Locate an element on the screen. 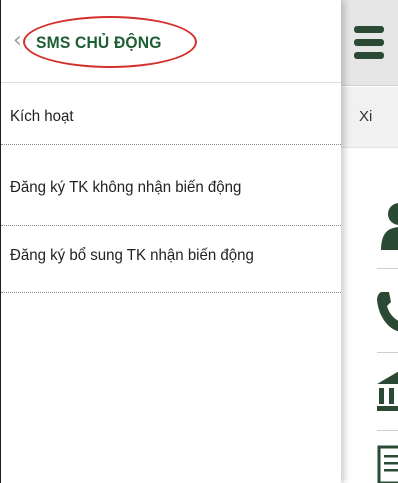  menu-item-label: Kích hoạt is located at coordinates (42, 116).